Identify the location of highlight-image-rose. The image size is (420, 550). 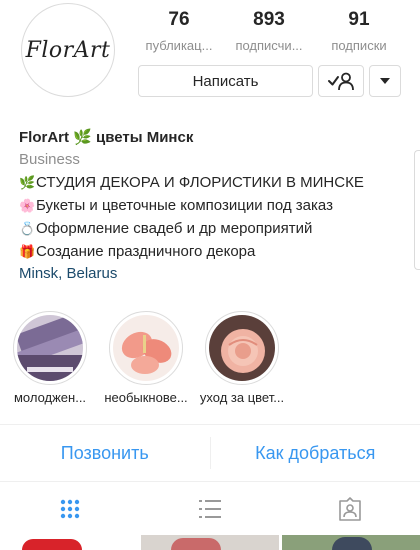
(242, 348).